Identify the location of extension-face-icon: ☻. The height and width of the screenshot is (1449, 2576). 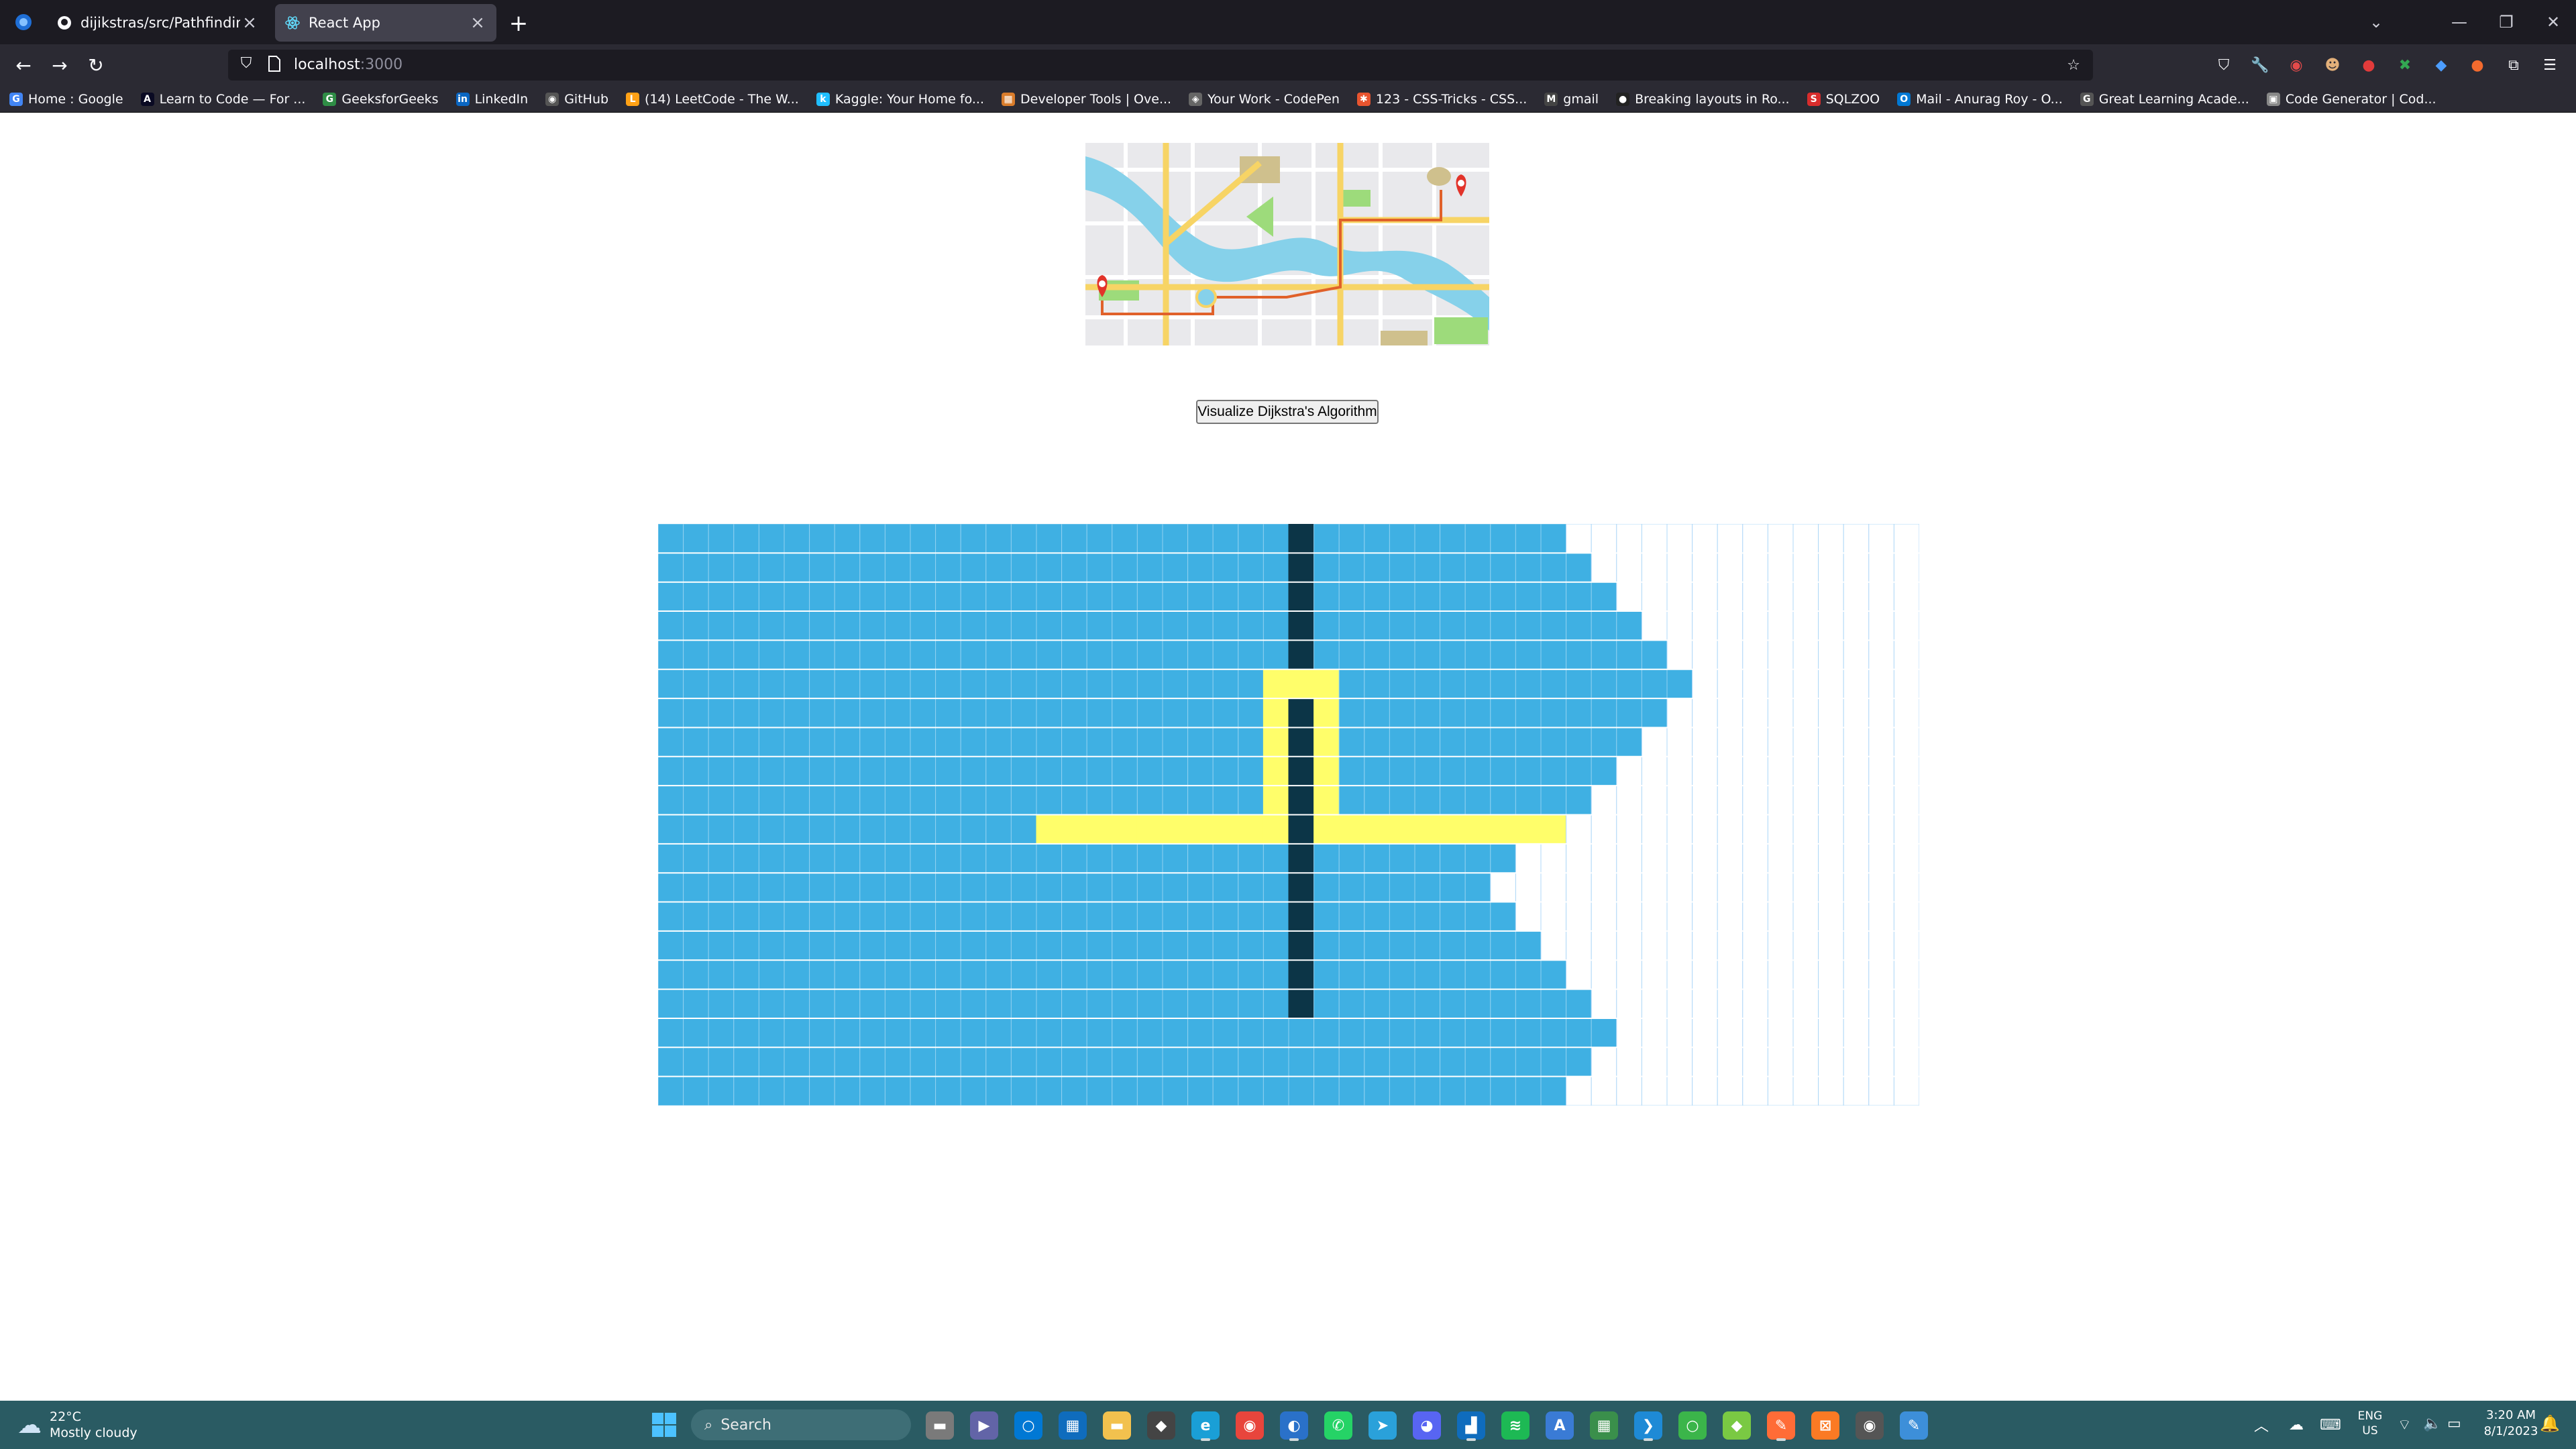
(2332, 65).